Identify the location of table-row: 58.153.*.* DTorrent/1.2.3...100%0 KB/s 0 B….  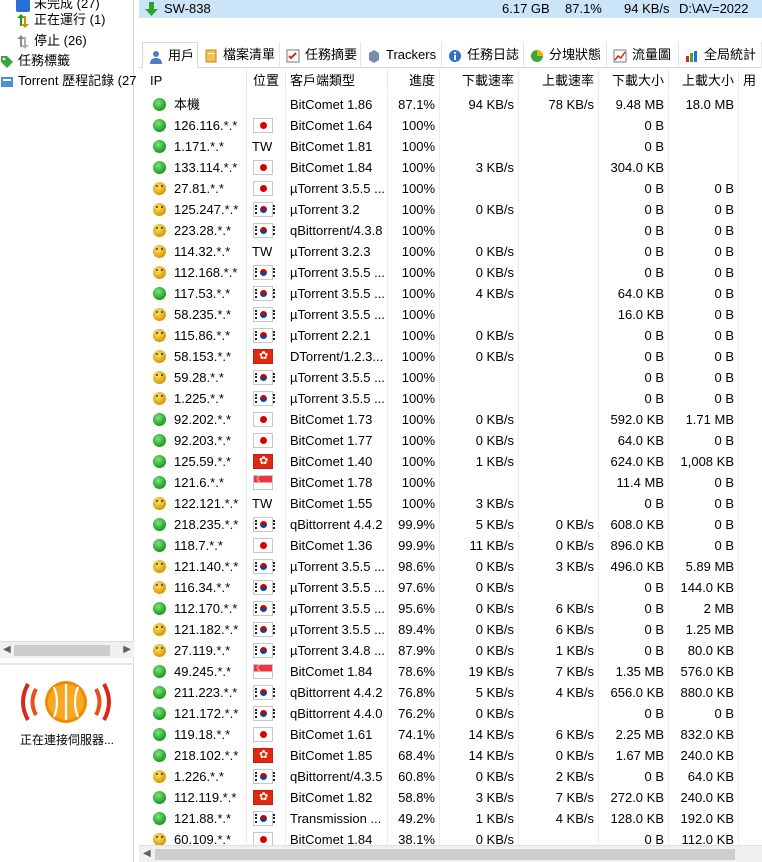
(453, 356).